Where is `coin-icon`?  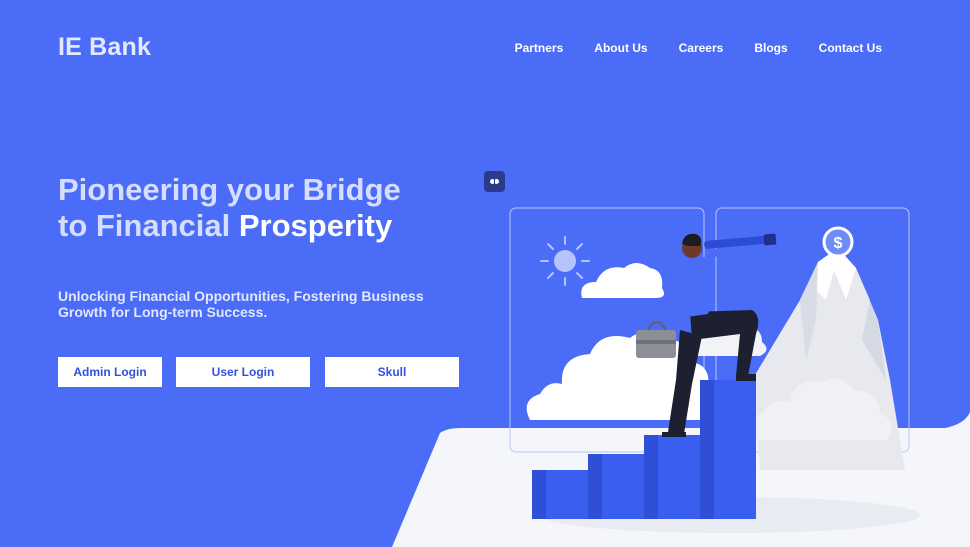
coin-icon is located at coordinates (838, 242).